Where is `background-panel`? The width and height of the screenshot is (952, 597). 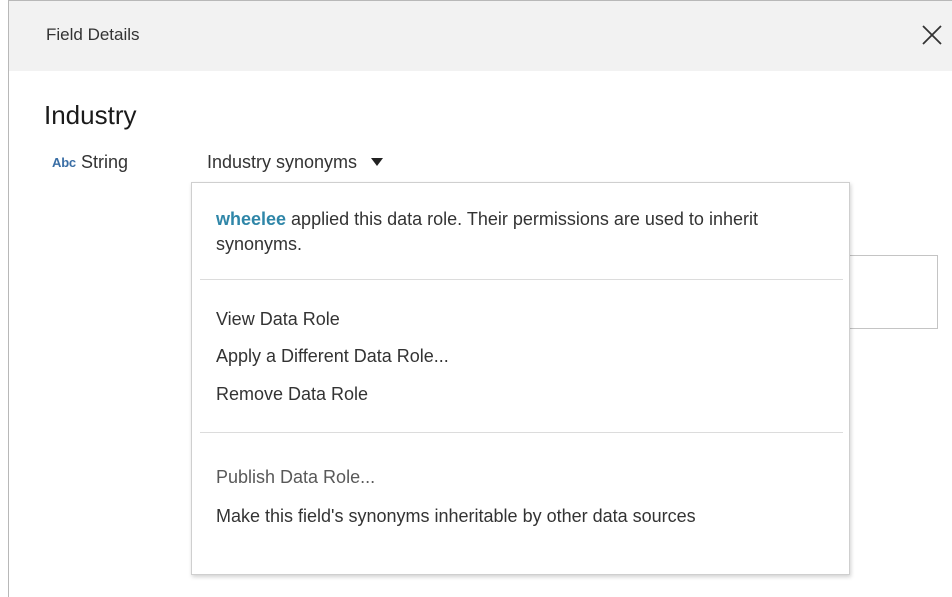
background-panel is located at coordinates (893, 292).